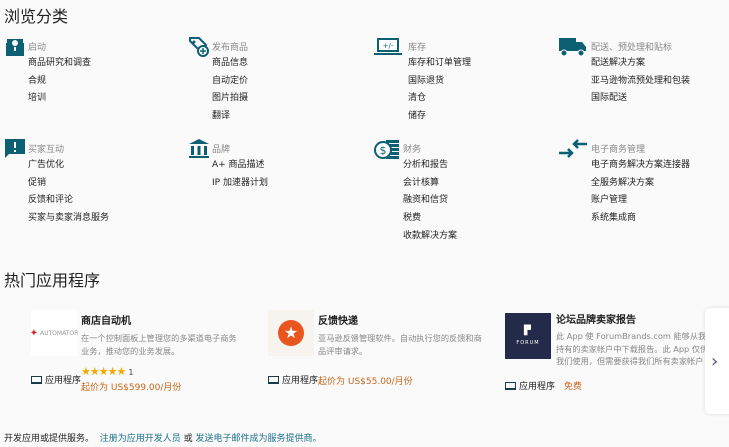  I want to click on app-description: 在一个控制面板上管理您的多渠道电子商务业务，推动您的业务发展。, so click(159, 344).